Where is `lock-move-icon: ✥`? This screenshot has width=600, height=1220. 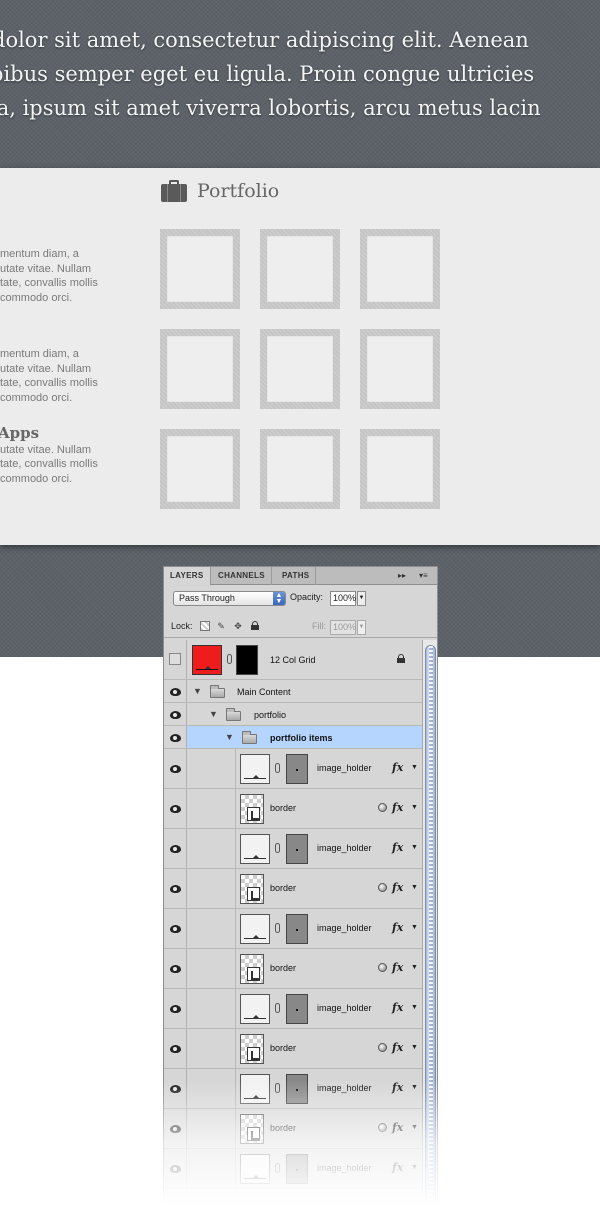
lock-move-icon: ✥ is located at coordinates (238, 626).